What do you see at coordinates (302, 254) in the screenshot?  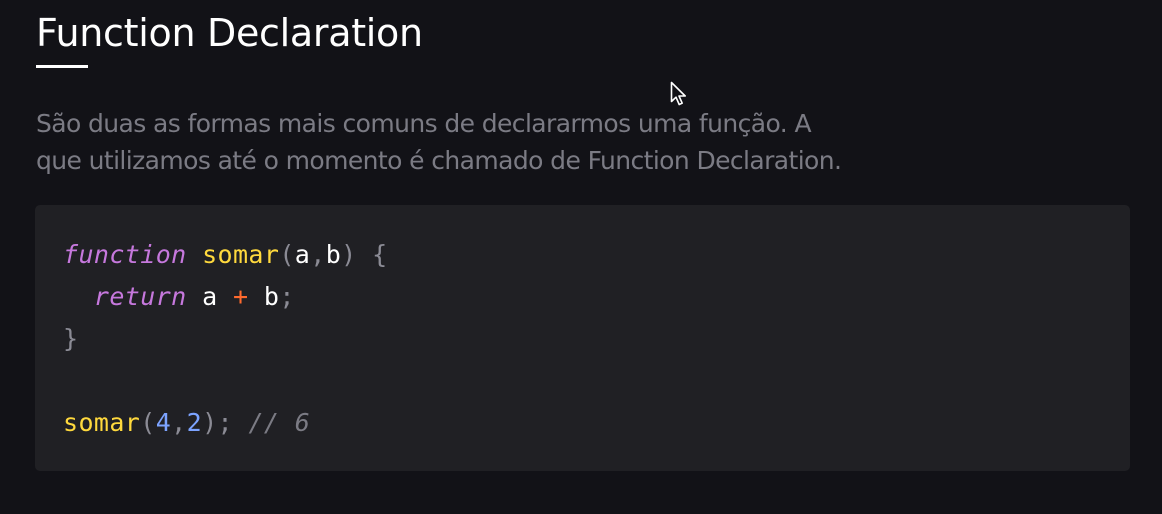 I see `param-a: a` at bounding box center [302, 254].